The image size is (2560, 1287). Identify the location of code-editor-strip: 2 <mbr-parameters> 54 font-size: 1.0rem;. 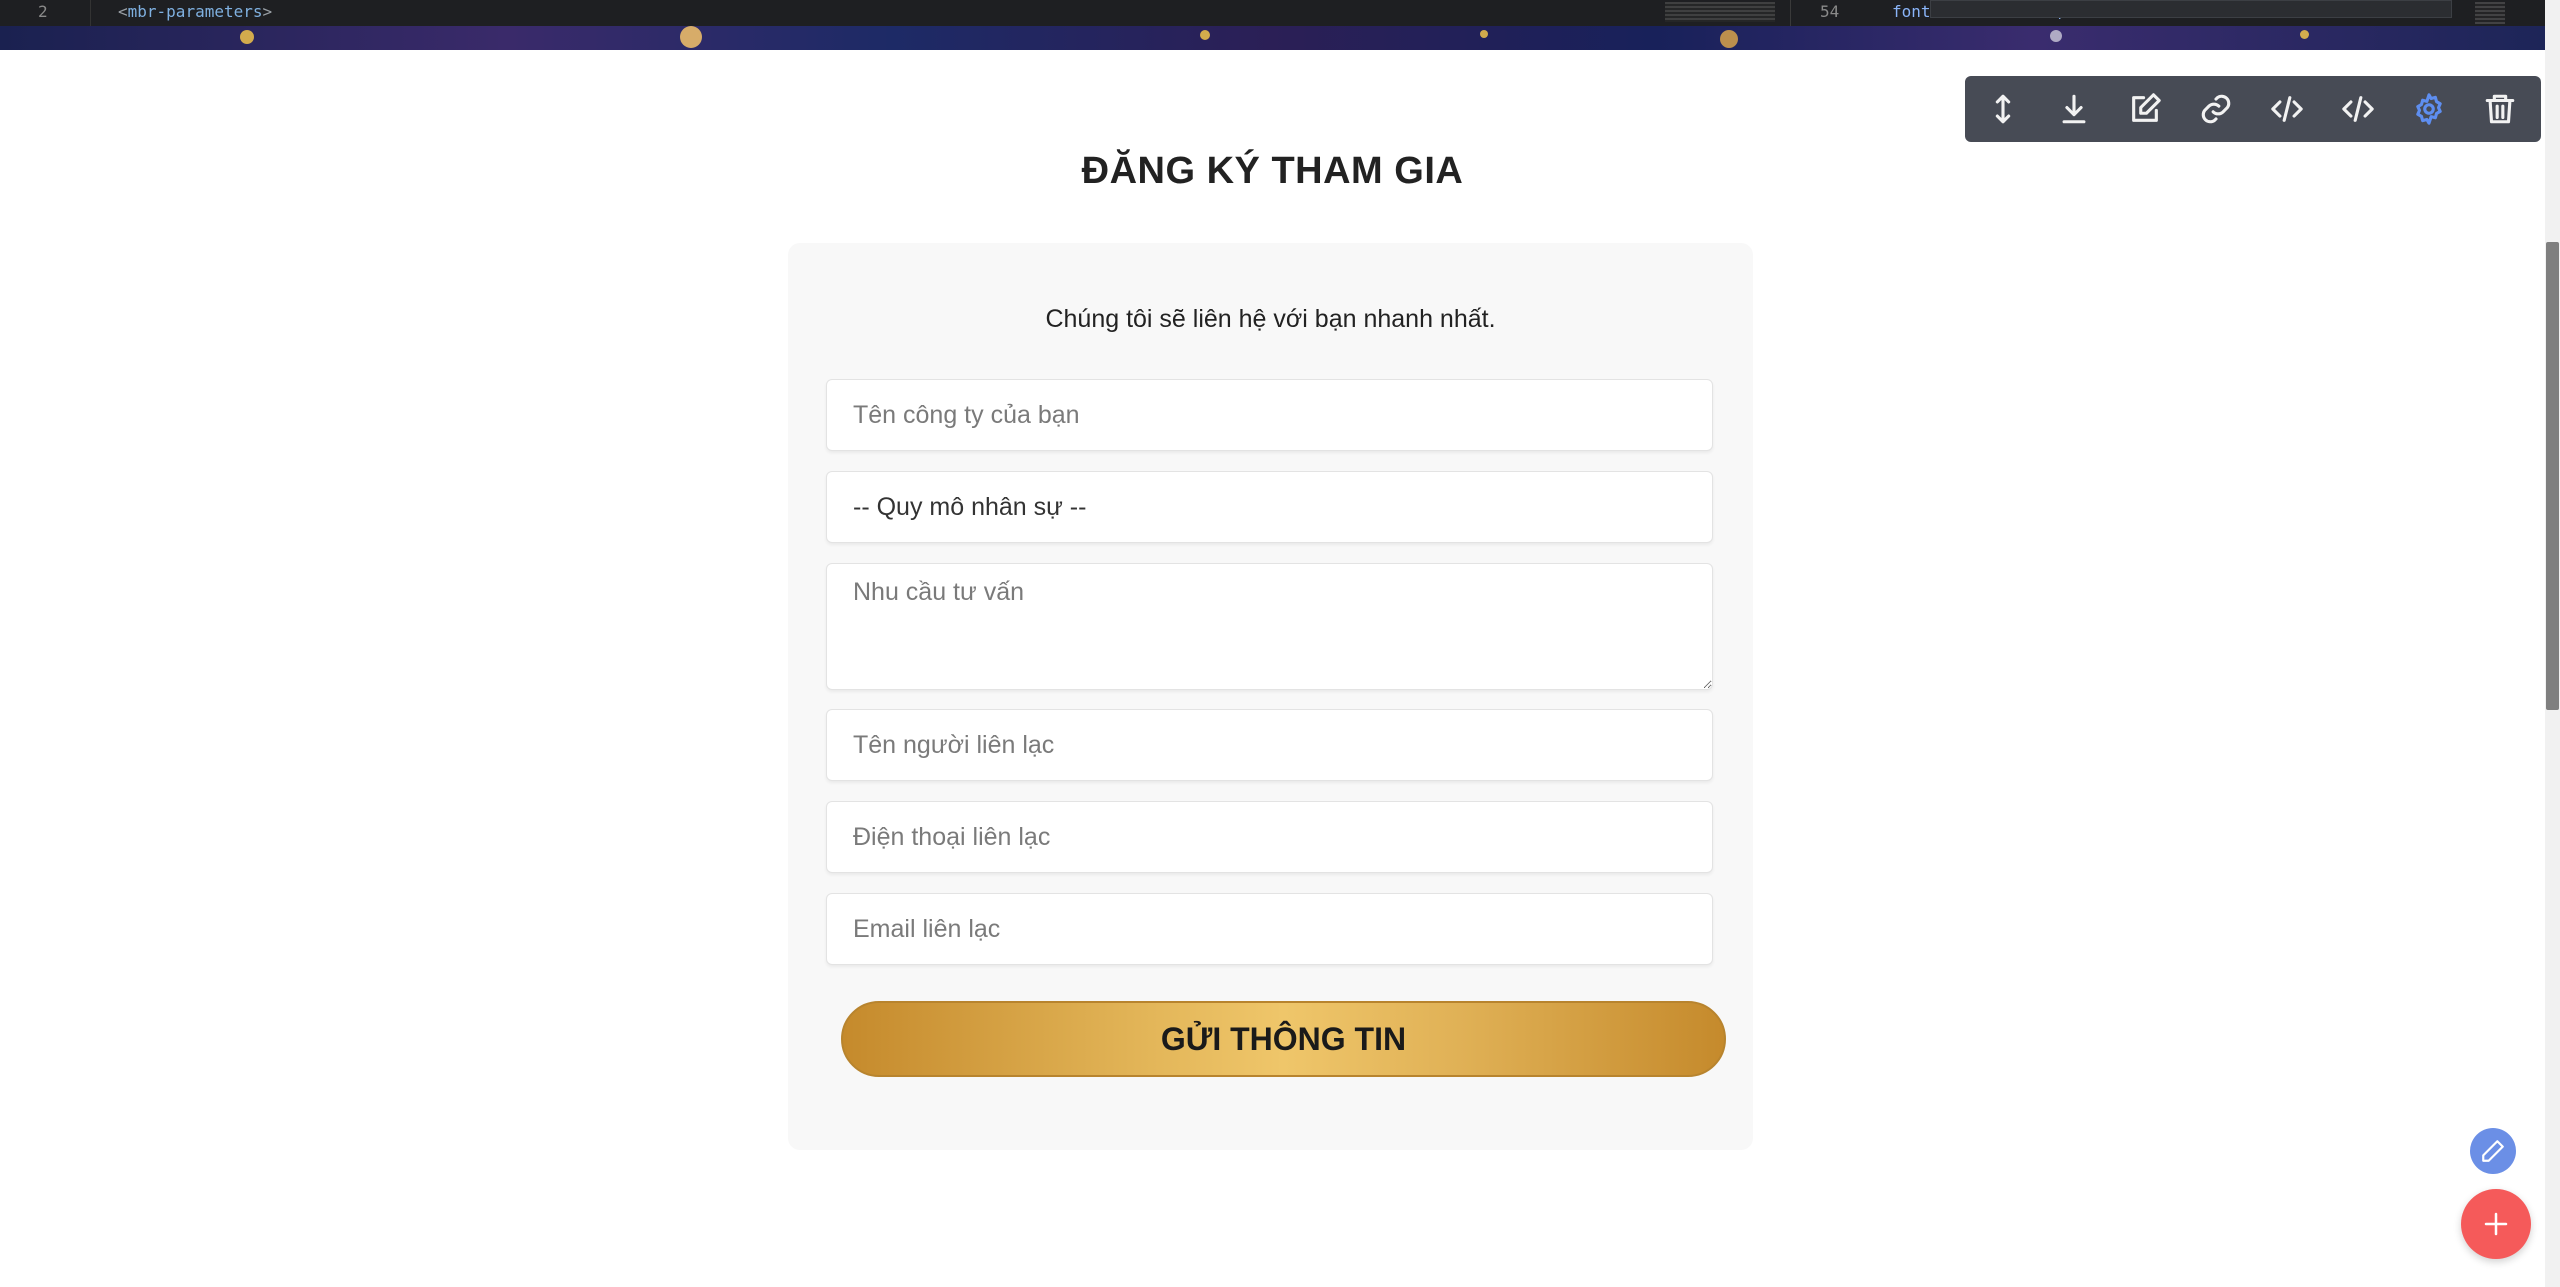
(1280, 13).